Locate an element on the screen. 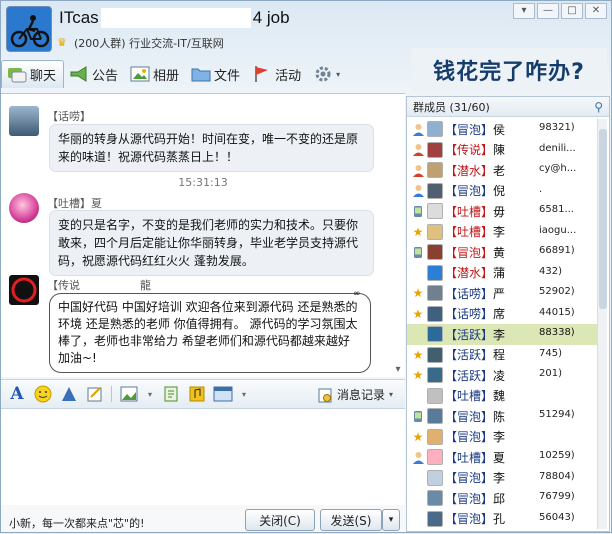  tab-settings: ▾ is located at coordinates (327, 74).